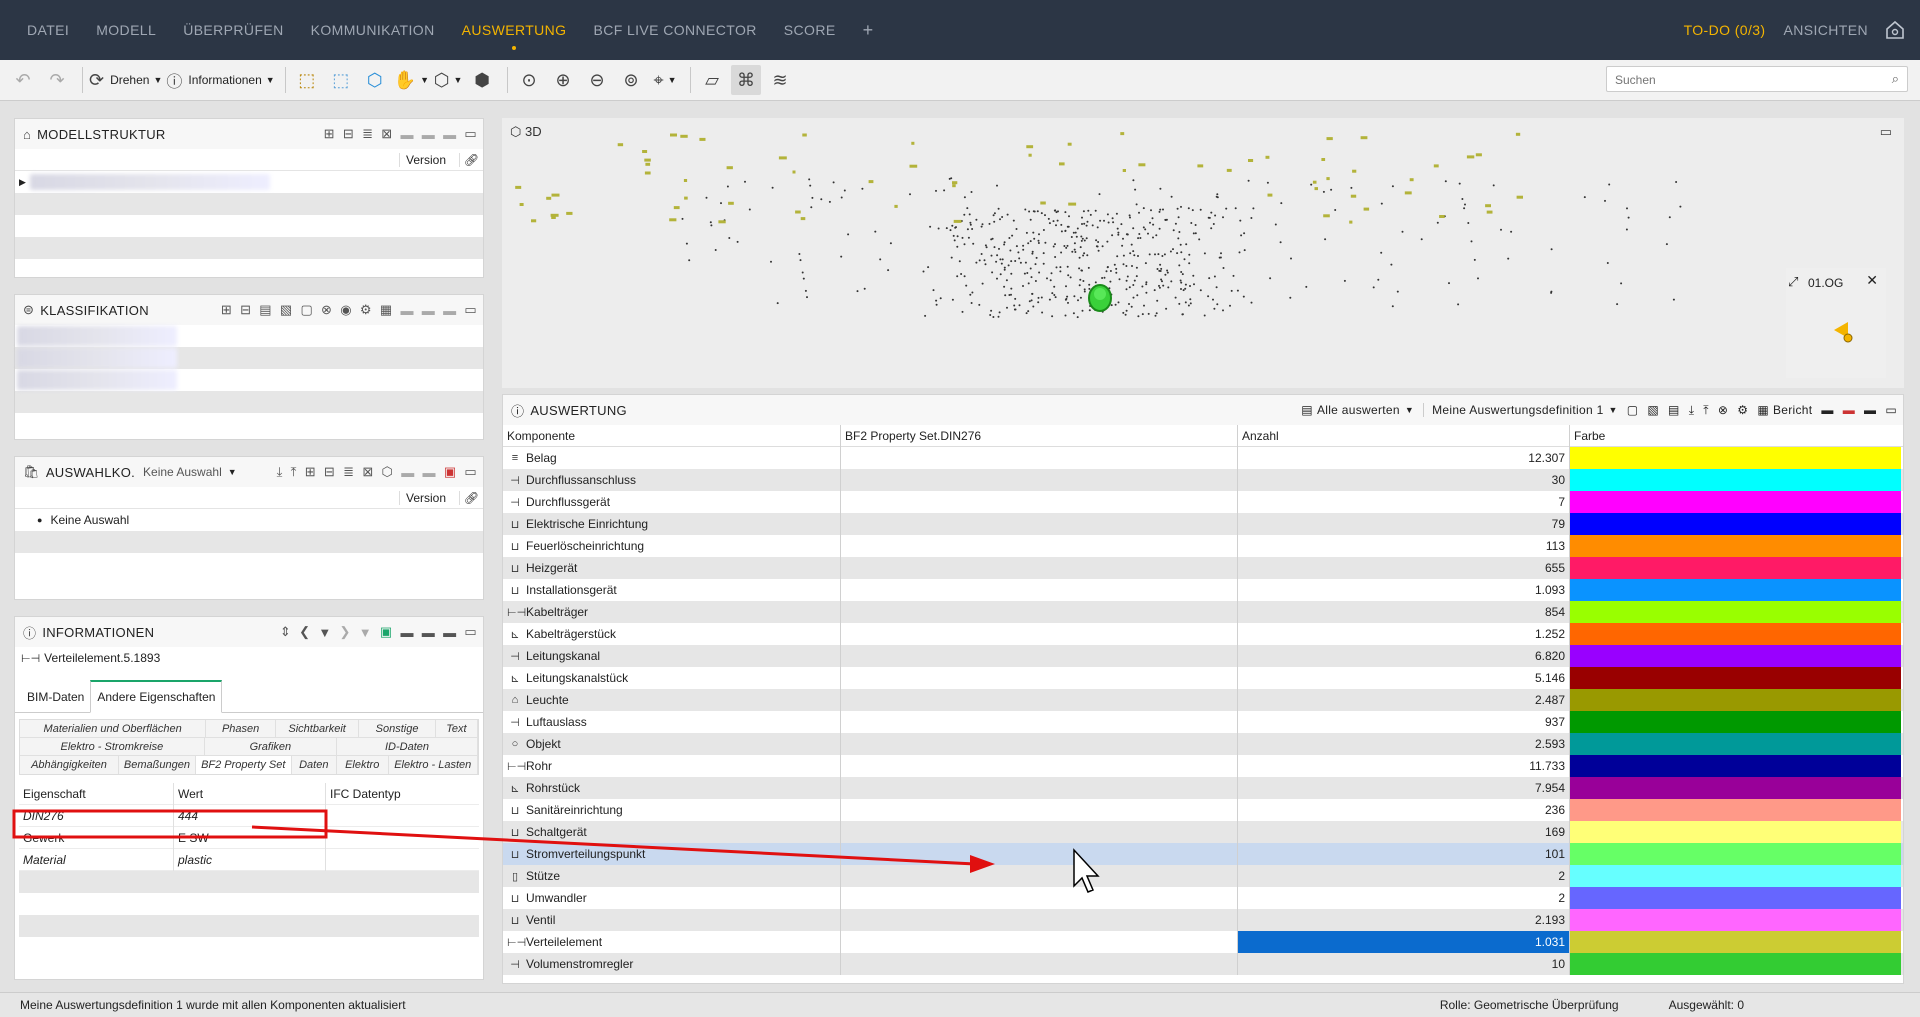 The height and width of the screenshot is (1017, 1920). What do you see at coordinates (307, 80) in the screenshot?
I see `boxes-icon: ⬚` at bounding box center [307, 80].